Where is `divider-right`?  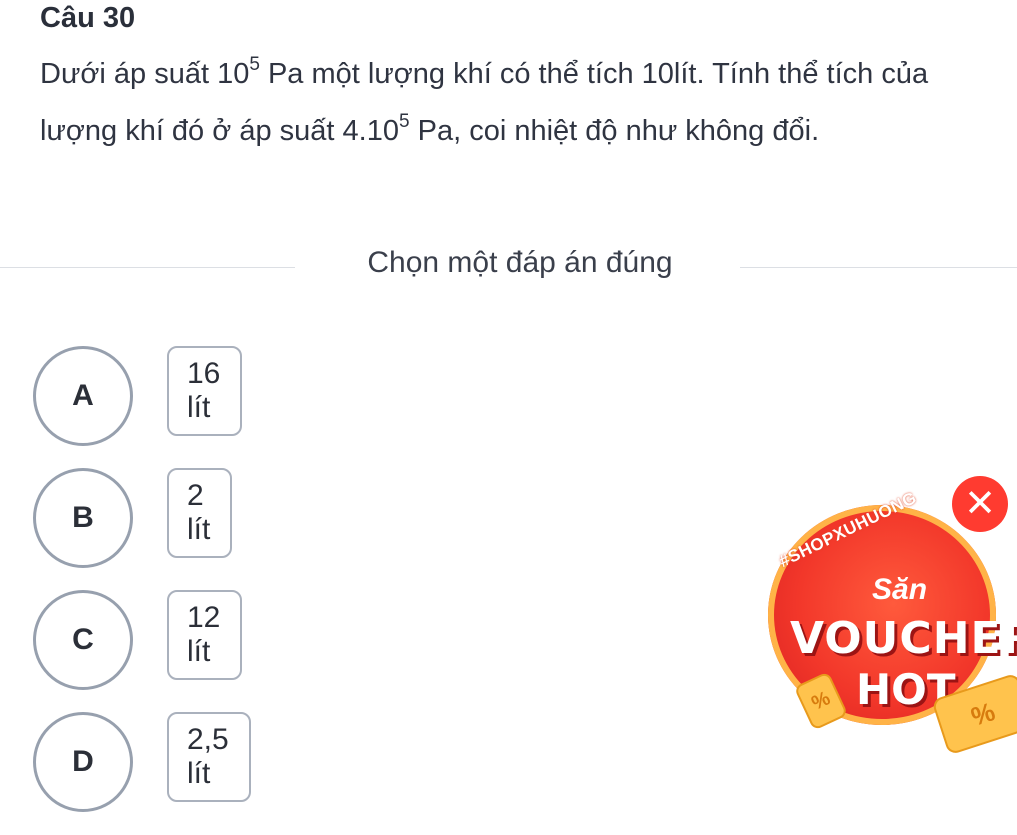
divider-right is located at coordinates (878, 267).